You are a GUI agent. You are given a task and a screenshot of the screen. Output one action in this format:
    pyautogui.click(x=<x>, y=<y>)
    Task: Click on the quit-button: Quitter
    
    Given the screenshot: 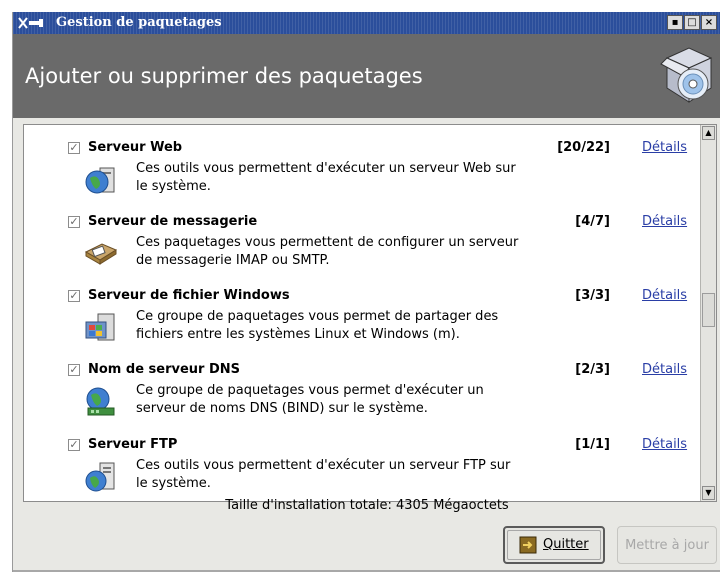 What is the action you would take?
    pyautogui.click(x=554, y=545)
    